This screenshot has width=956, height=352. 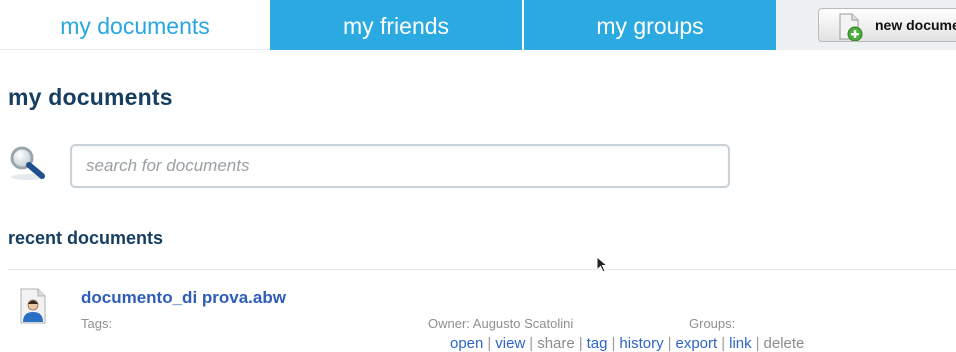 I want to click on action-delete-link: delete, so click(x=784, y=343).